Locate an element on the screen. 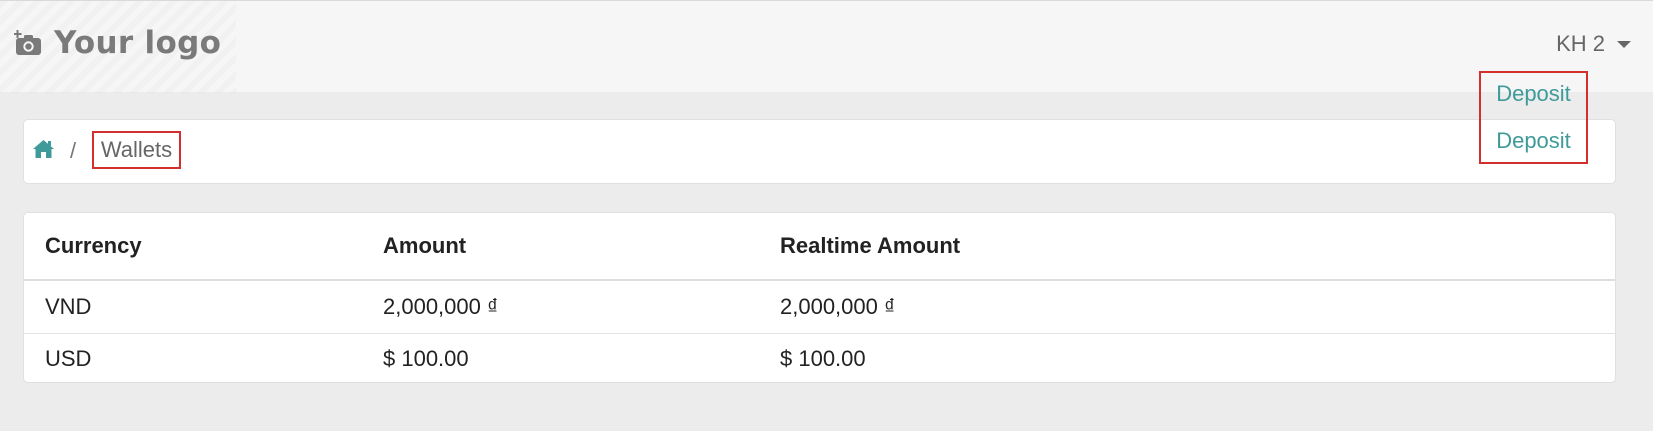  column-header-amount: Amount is located at coordinates (425, 245).